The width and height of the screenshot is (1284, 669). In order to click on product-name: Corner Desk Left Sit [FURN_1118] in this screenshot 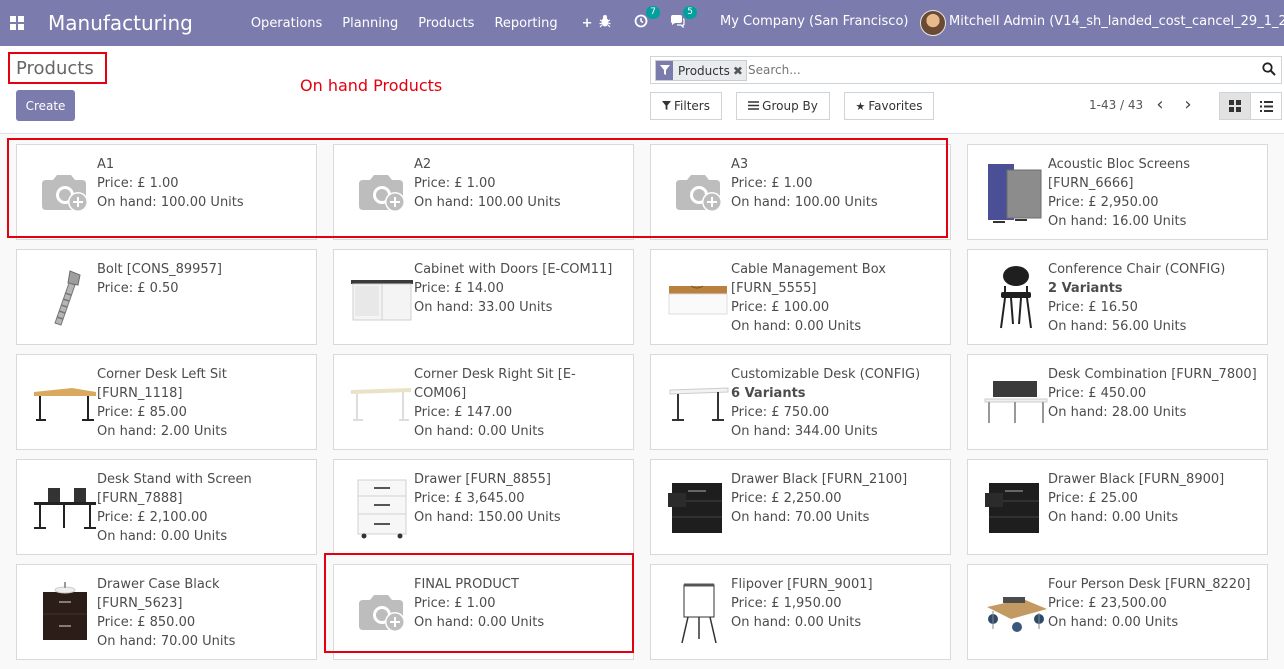, I will do `click(162, 384)`.